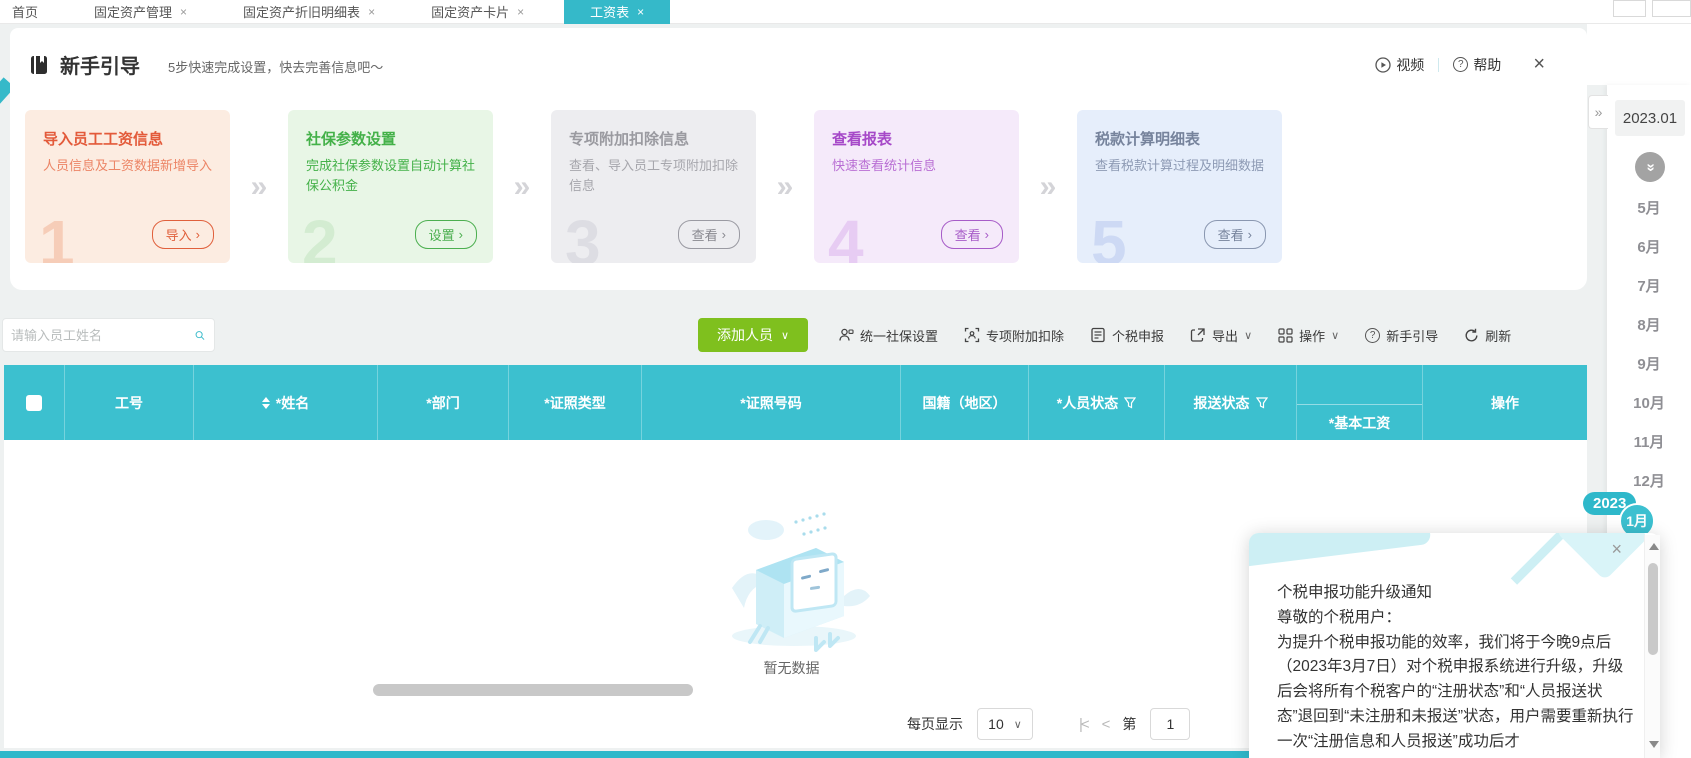  What do you see at coordinates (1539, 64) in the screenshot?
I see `close-guide-icon: ×` at bounding box center [1539, 64].